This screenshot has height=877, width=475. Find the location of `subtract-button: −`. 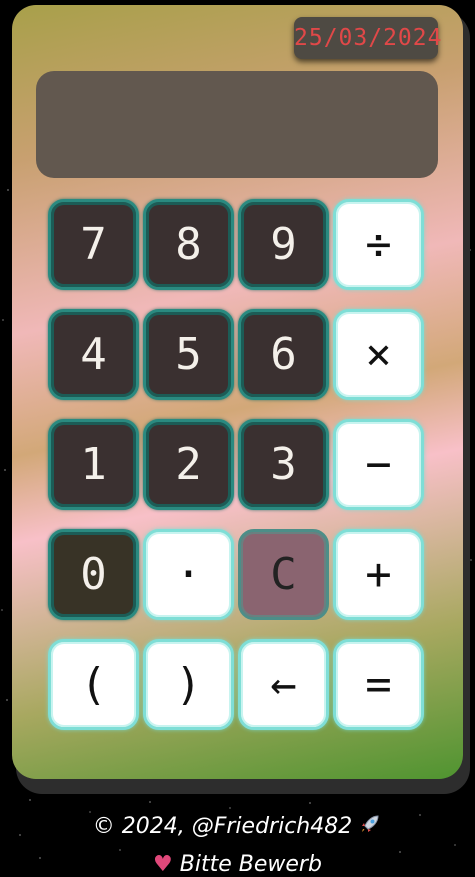

subtract-button: − is located at coordinates (378, 464).